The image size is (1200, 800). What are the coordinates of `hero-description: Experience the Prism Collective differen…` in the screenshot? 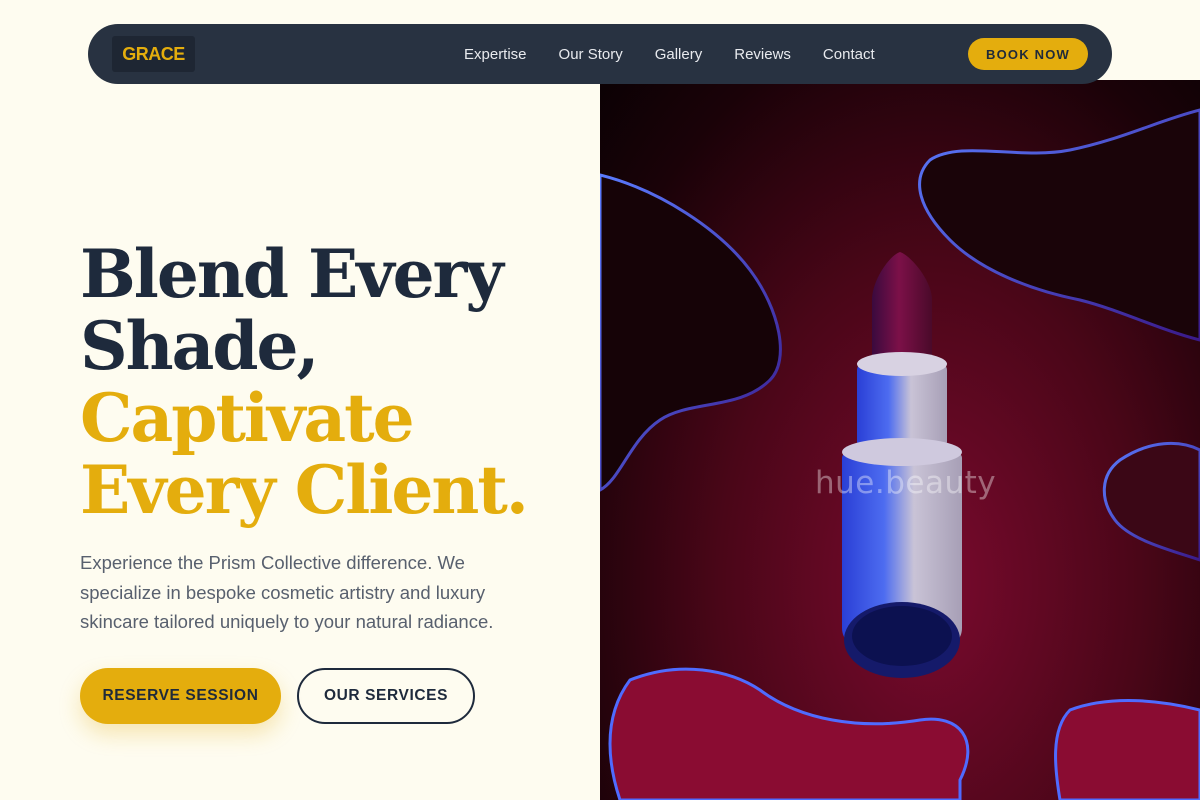 It's located at (287, 592).